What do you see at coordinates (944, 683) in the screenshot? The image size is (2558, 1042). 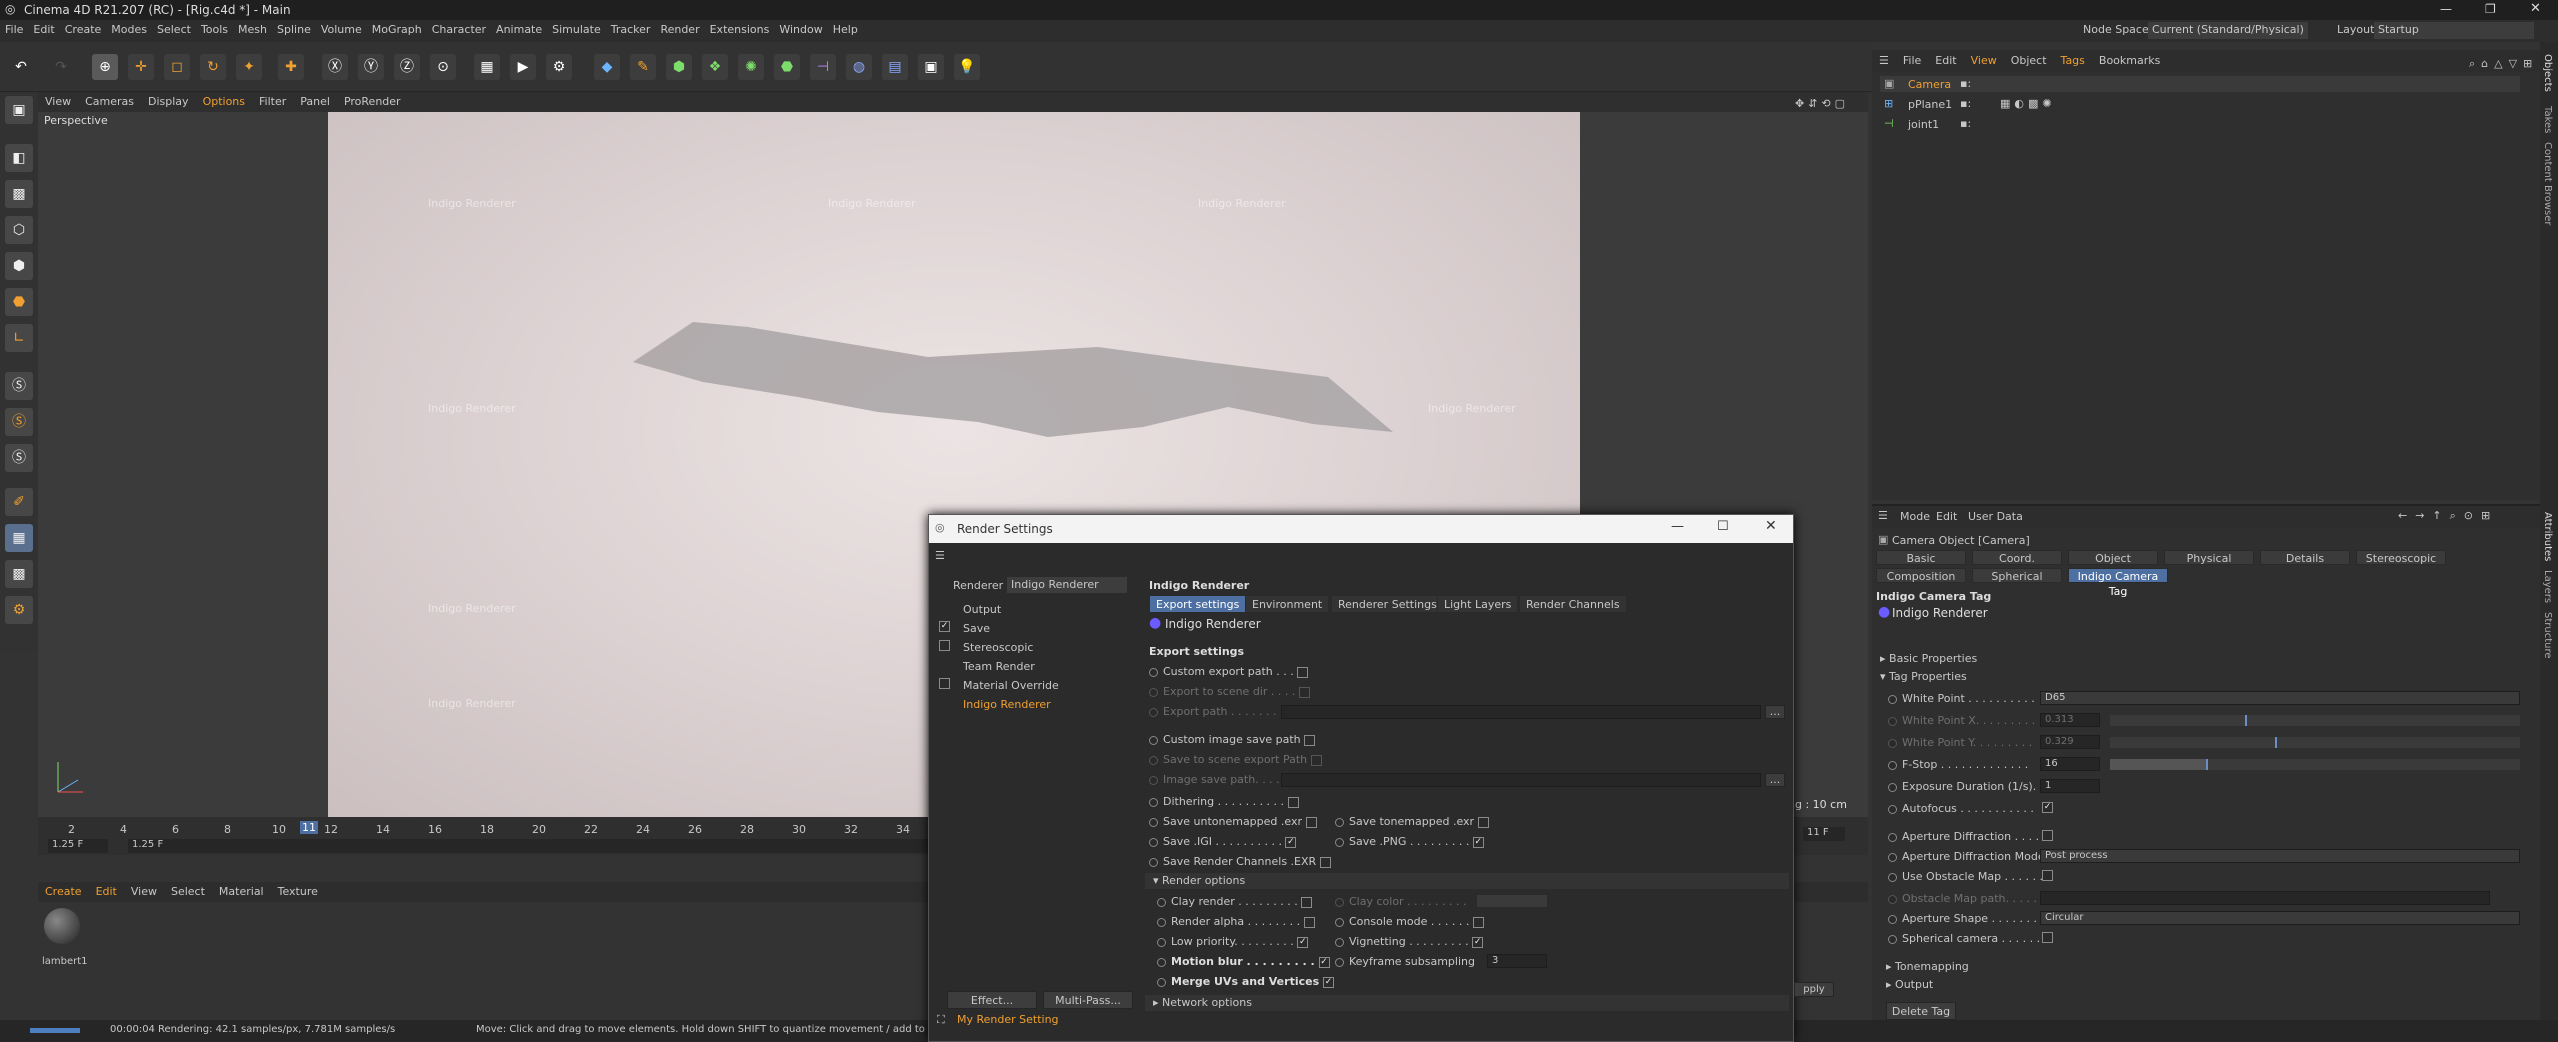 I see `material-override-checkbox` at bounding box center [944, 683].